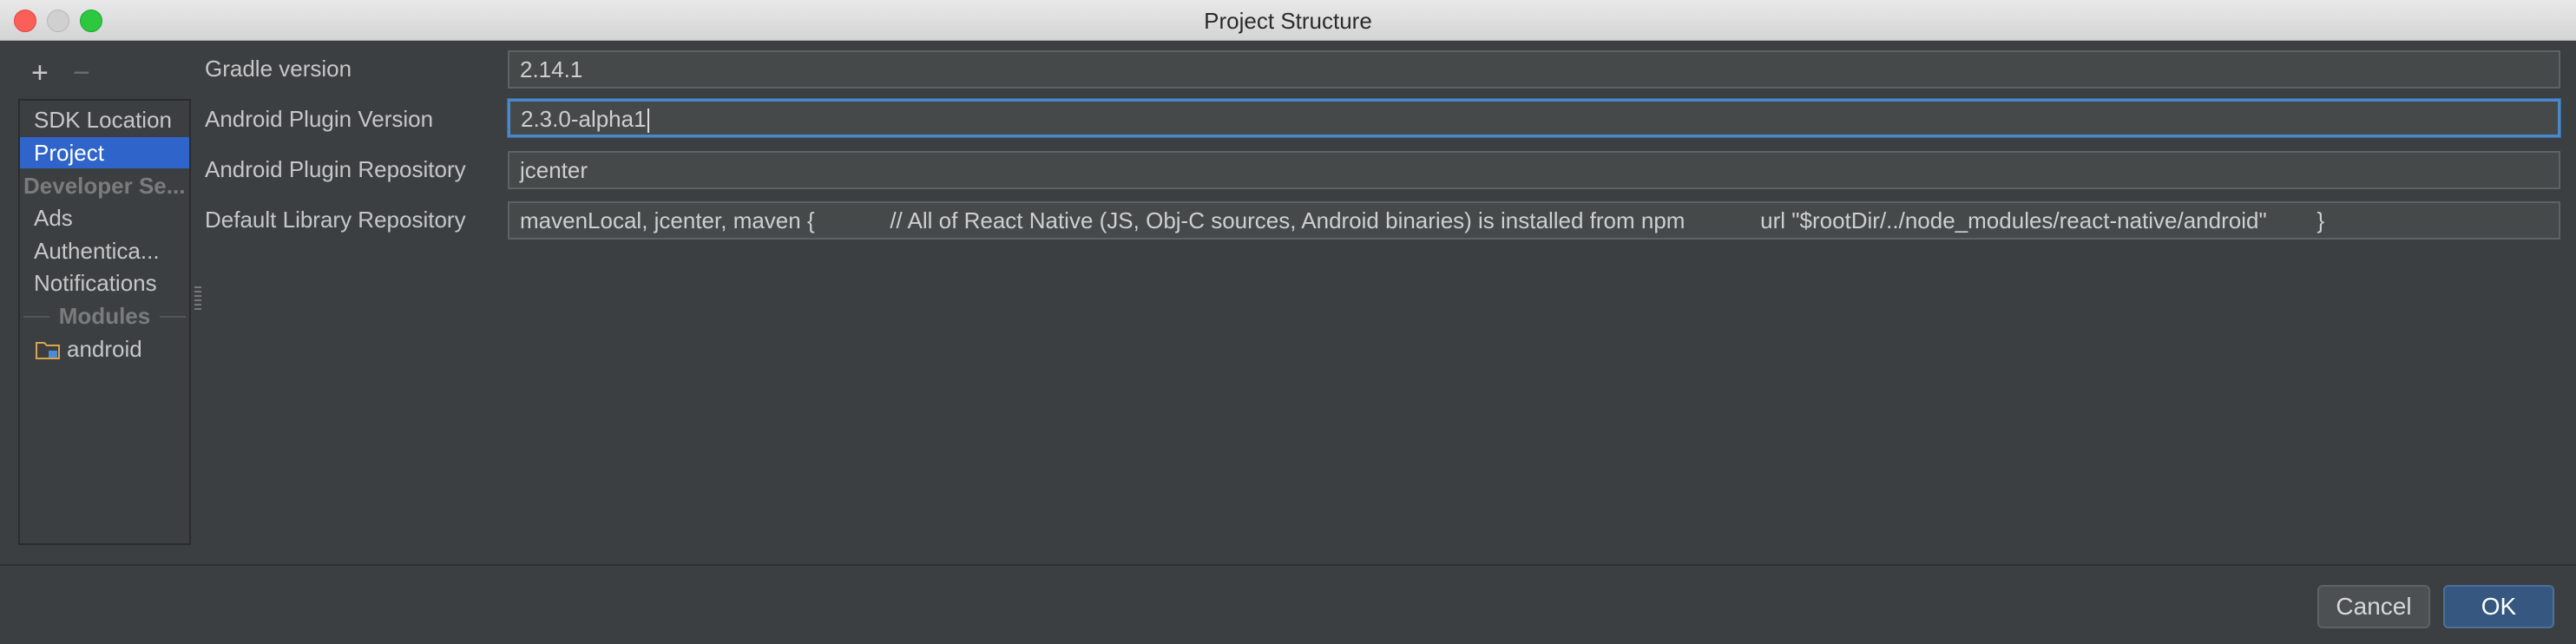 This screenshot has width=2576, height=644. Describe the element at coordinates (319, 119) in the screenshot. I see `plugin-version-label: Android Plugin Version` at that location.